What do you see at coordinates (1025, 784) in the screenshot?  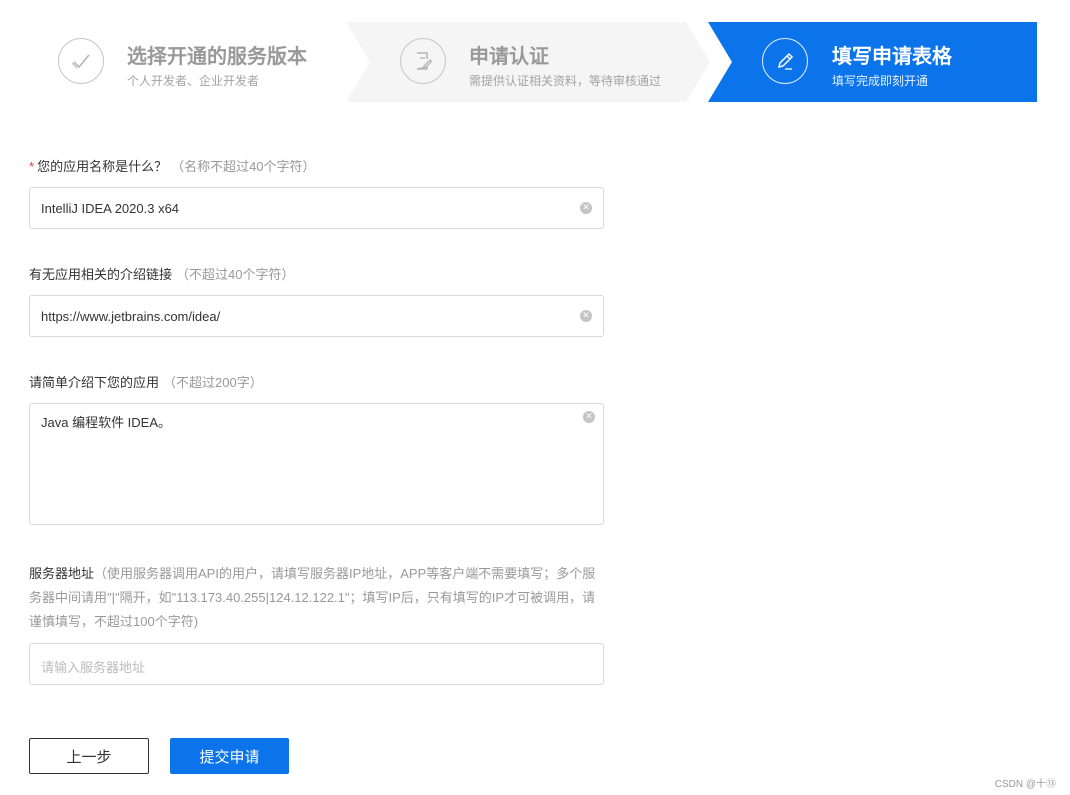 I see `watermark: CSDN @十⑬` at bounding box center [1025, 784].